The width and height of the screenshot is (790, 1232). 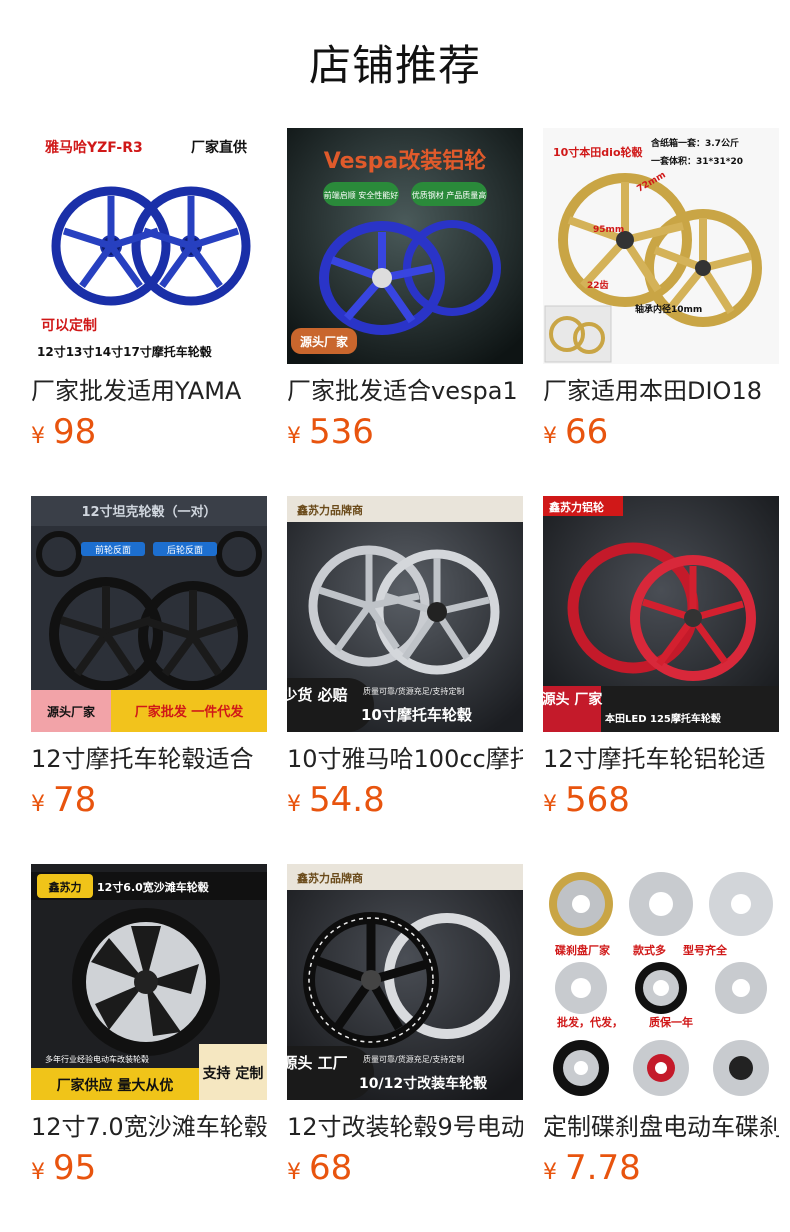 I want to click on image-text: 前轮反面, so click(x=113, y=550).